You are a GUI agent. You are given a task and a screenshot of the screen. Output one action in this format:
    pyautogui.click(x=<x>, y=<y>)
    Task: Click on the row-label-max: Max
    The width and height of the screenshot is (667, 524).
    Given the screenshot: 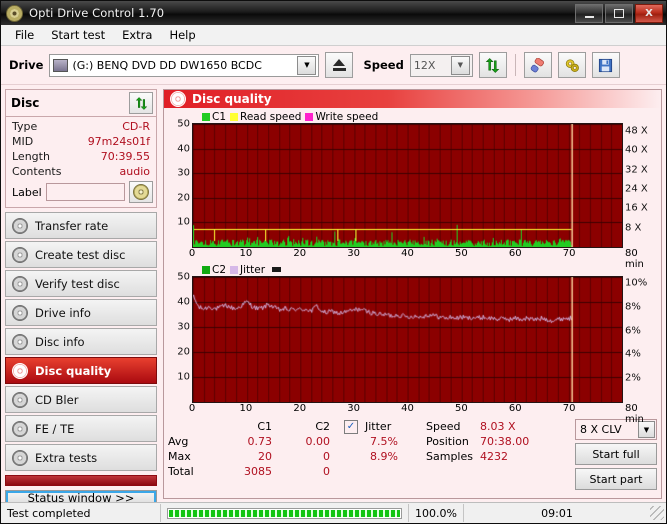 What is the action you would take?
    pyautogui.click(x=179, y=456)
    